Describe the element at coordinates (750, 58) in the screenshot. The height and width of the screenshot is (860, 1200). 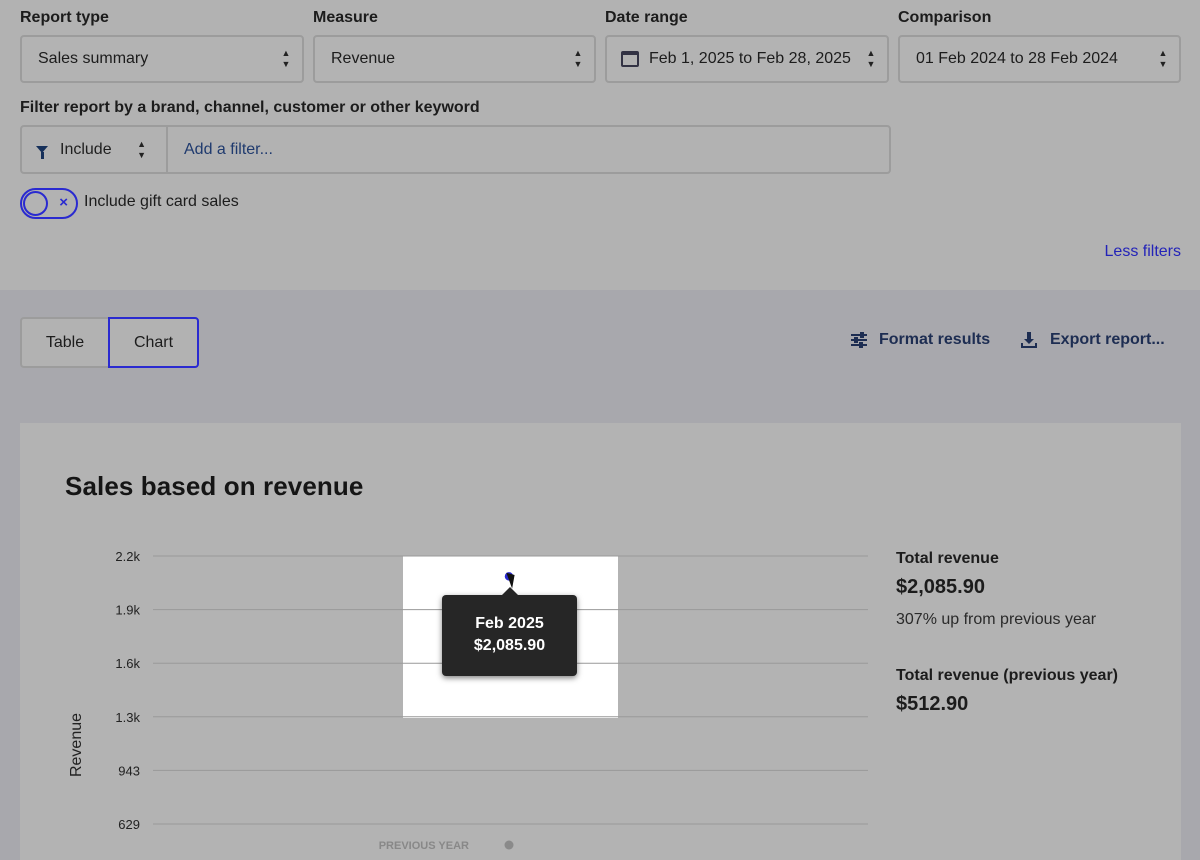
I see `date-range-value: Feb 1, 2025 to Feb 28, 2025` at that location.